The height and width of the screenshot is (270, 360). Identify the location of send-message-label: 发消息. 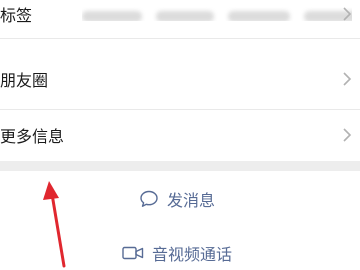
(191, 200).